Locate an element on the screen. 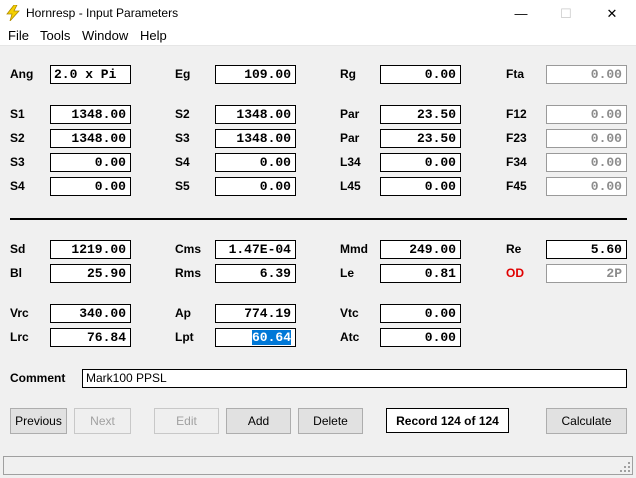 This screenshot has height=478, width=636. sd-field: 1219.00 is located at coordinates (90, 249).